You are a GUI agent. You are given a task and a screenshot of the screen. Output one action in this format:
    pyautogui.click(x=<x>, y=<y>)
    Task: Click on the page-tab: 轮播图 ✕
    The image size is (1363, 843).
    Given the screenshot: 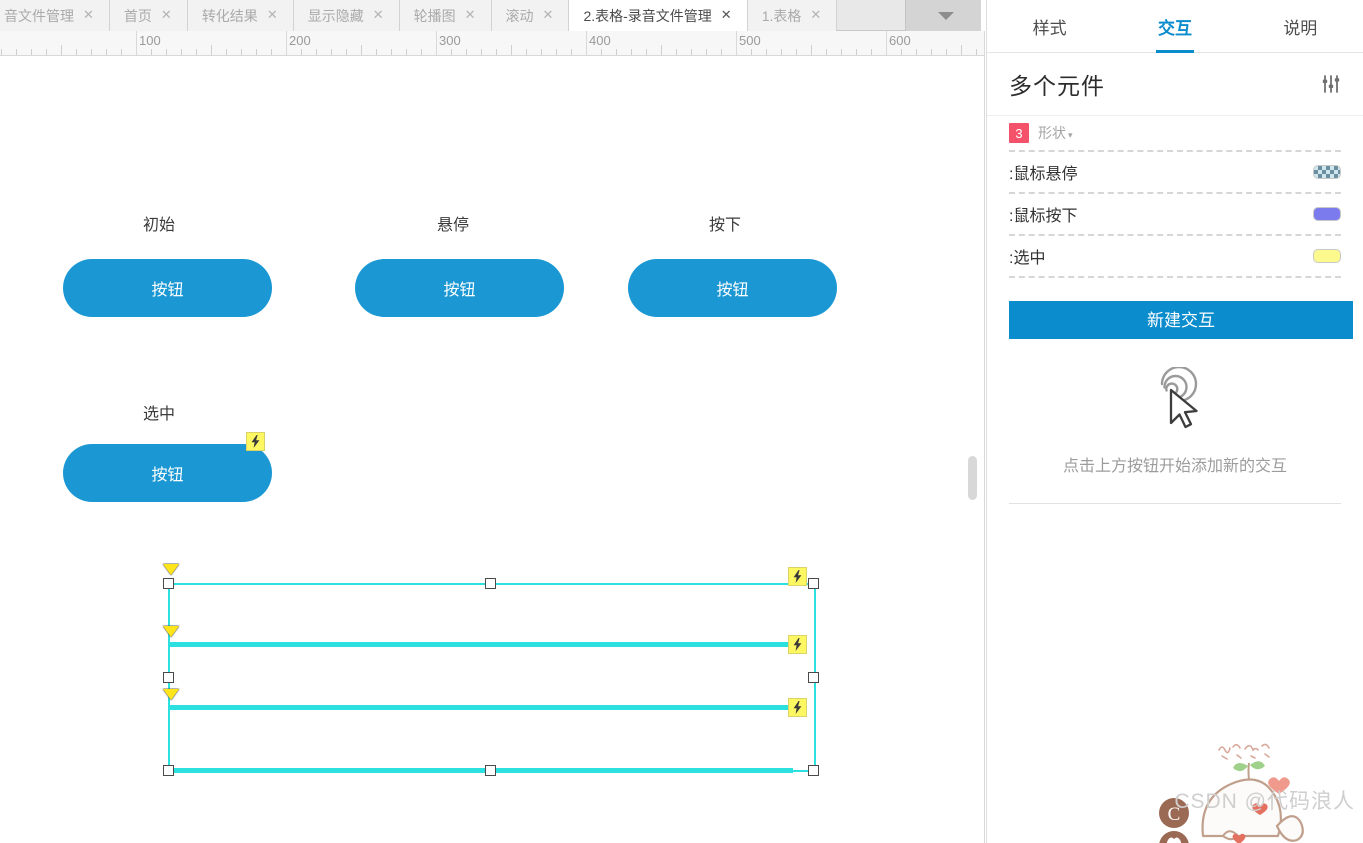 What is the action you would take?
    pyautogui.click(x=445, y=15)
    